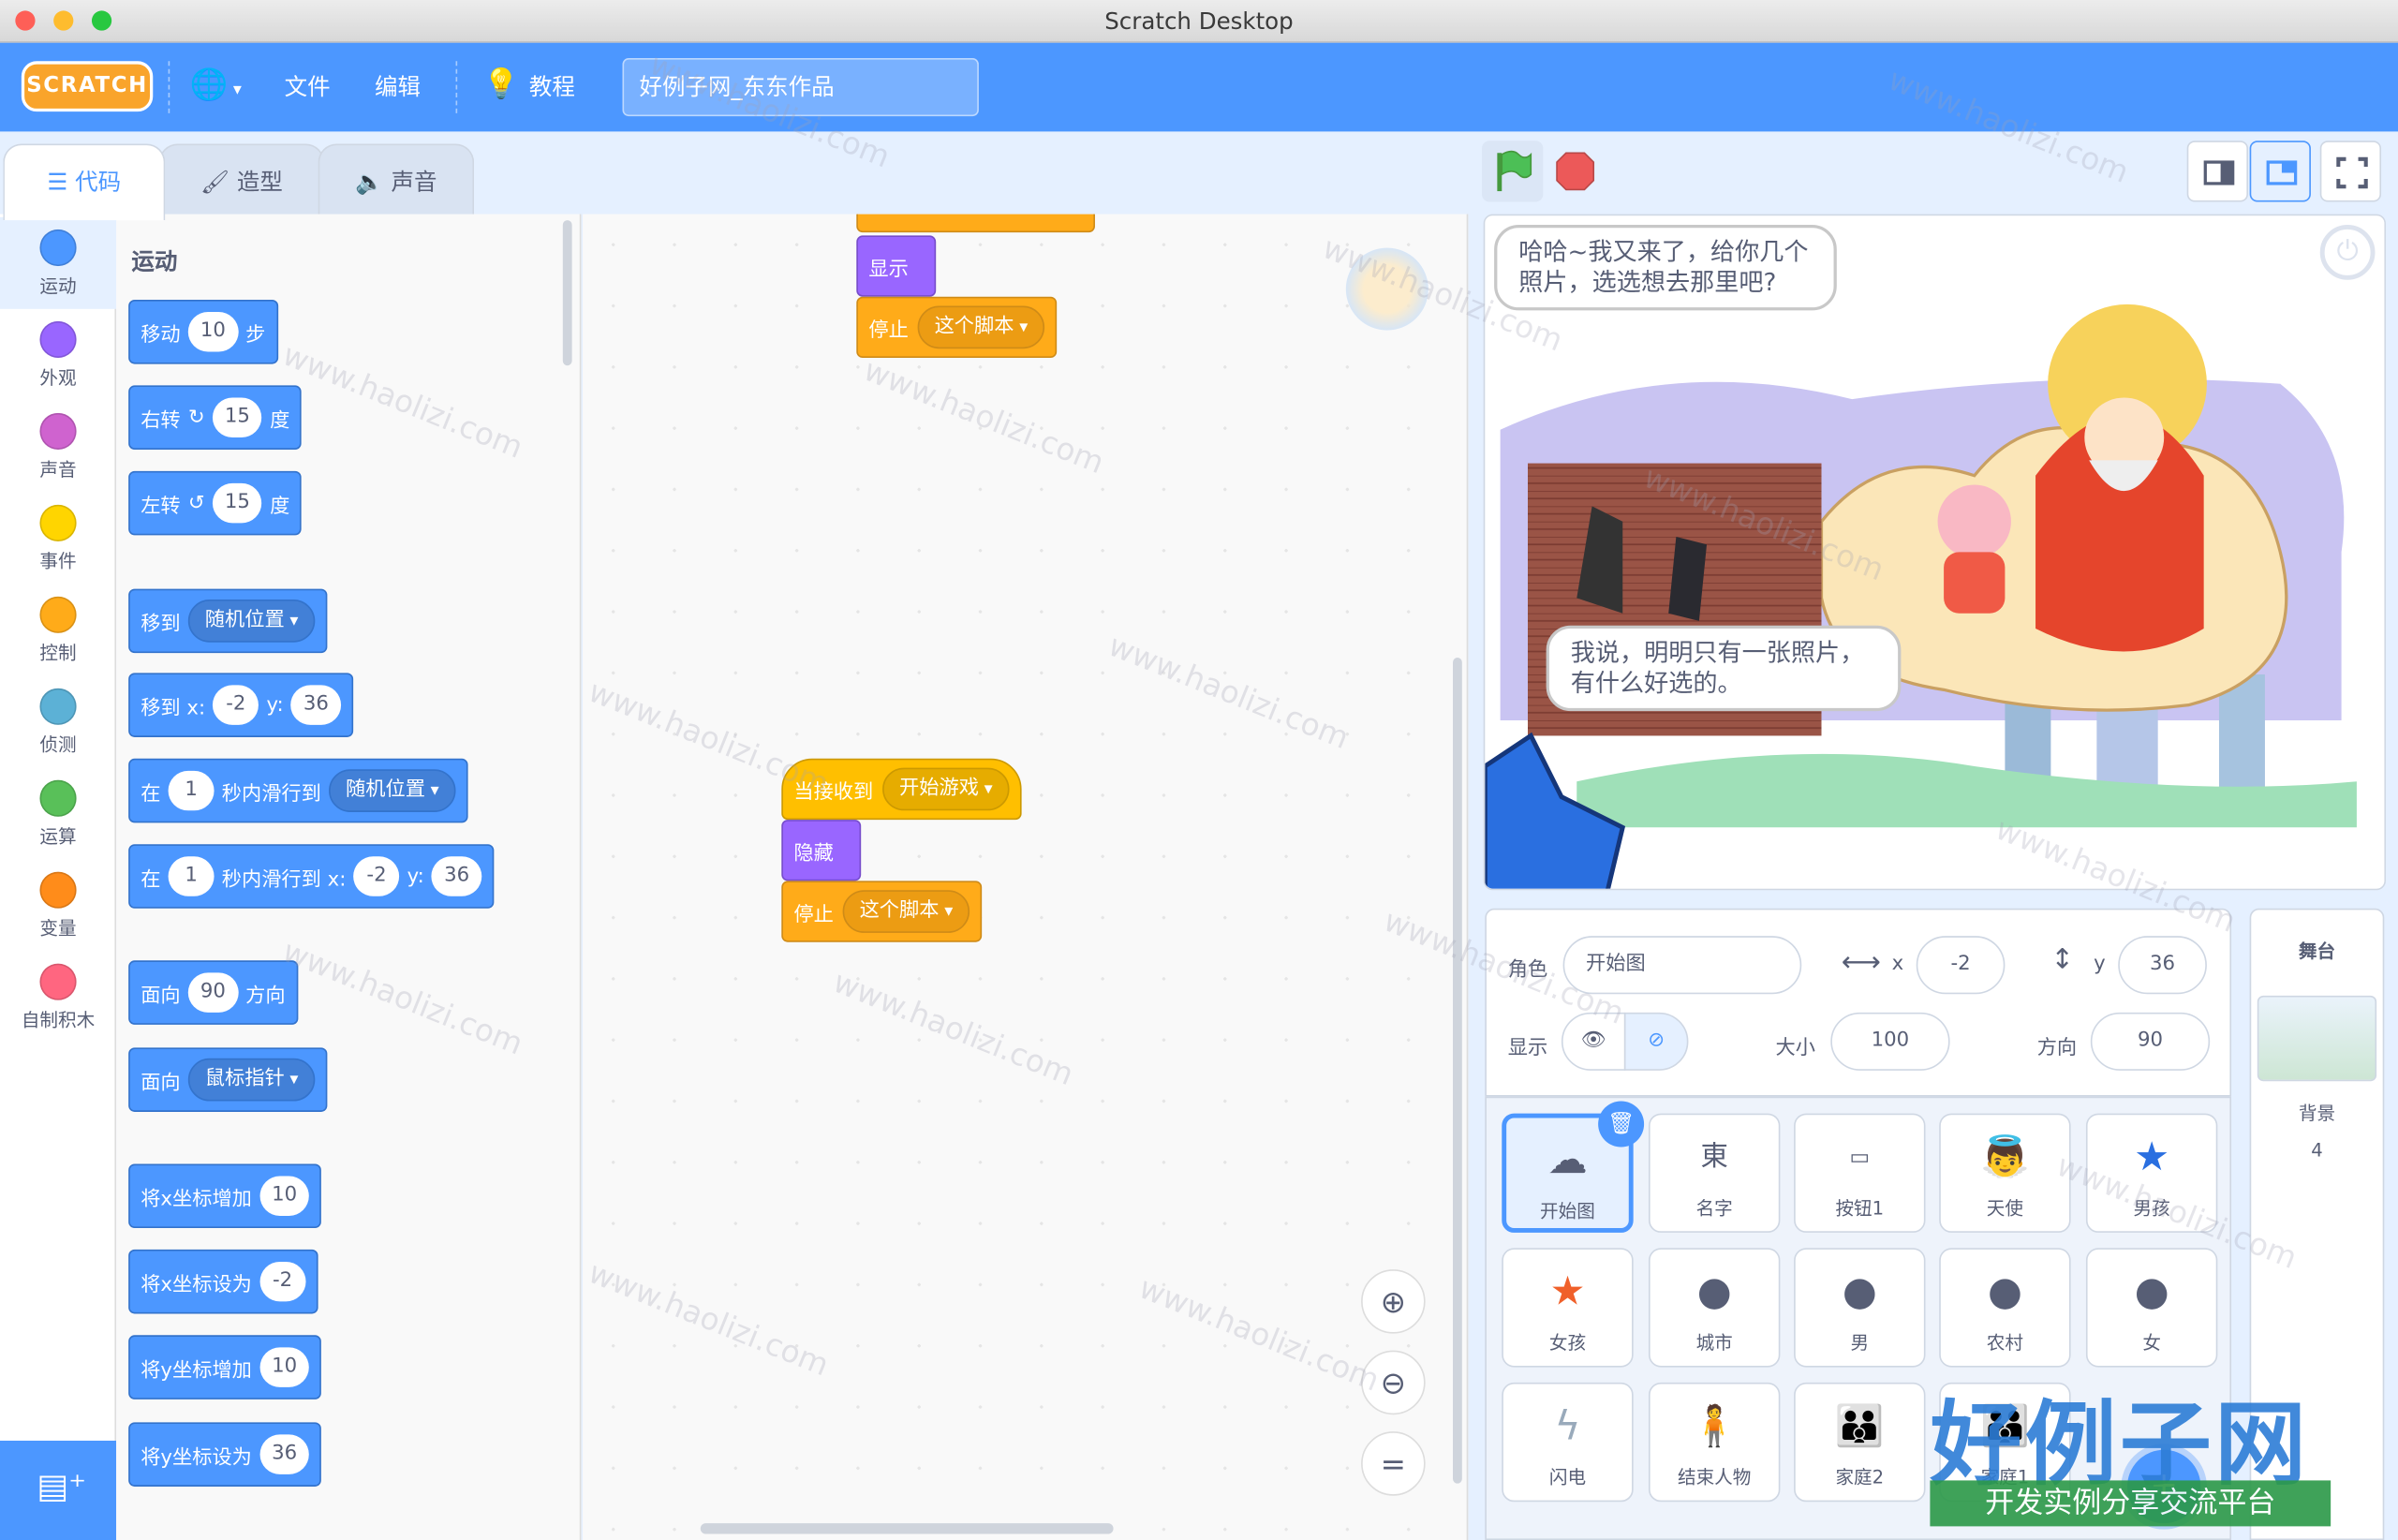 The image size is (2398, 1540). I want to click on tab-costumes: 🖌 造型, so click(241, 180).